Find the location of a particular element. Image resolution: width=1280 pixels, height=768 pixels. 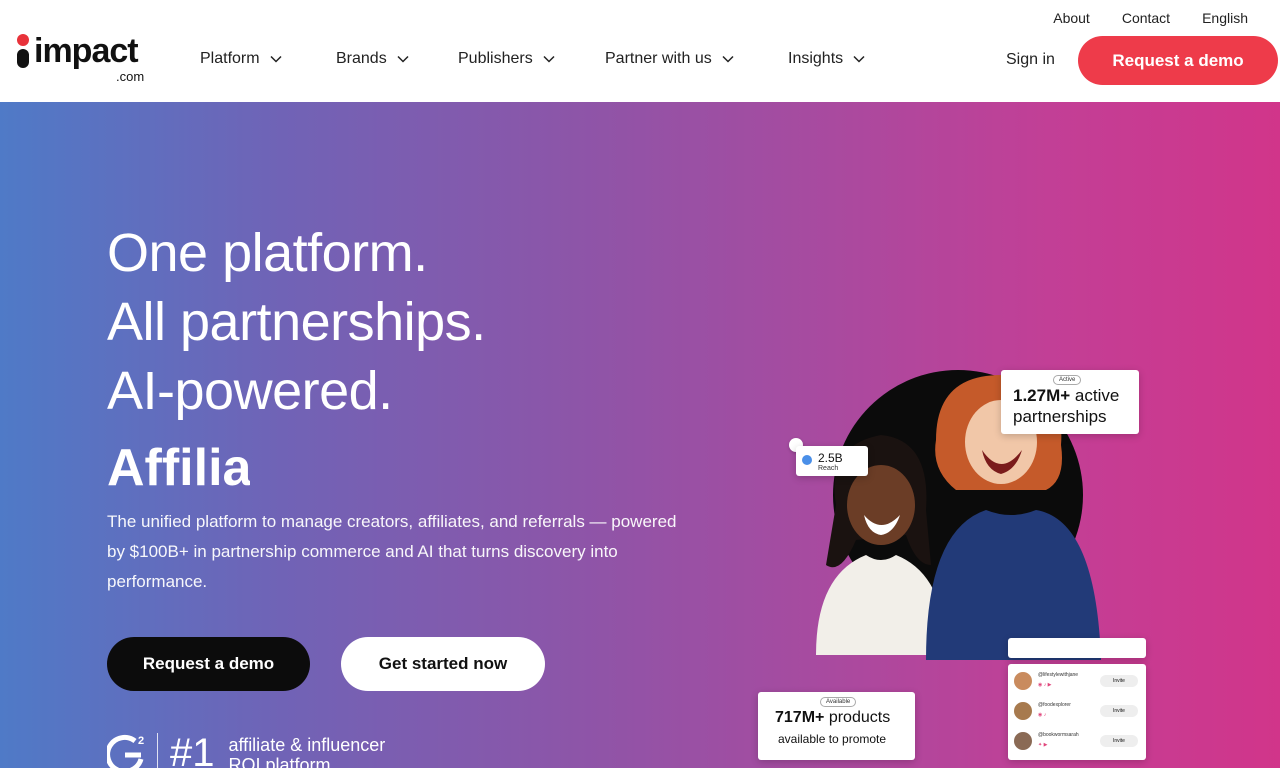

headline-line-2: All partnerships. is located at coordinates (296, 322).